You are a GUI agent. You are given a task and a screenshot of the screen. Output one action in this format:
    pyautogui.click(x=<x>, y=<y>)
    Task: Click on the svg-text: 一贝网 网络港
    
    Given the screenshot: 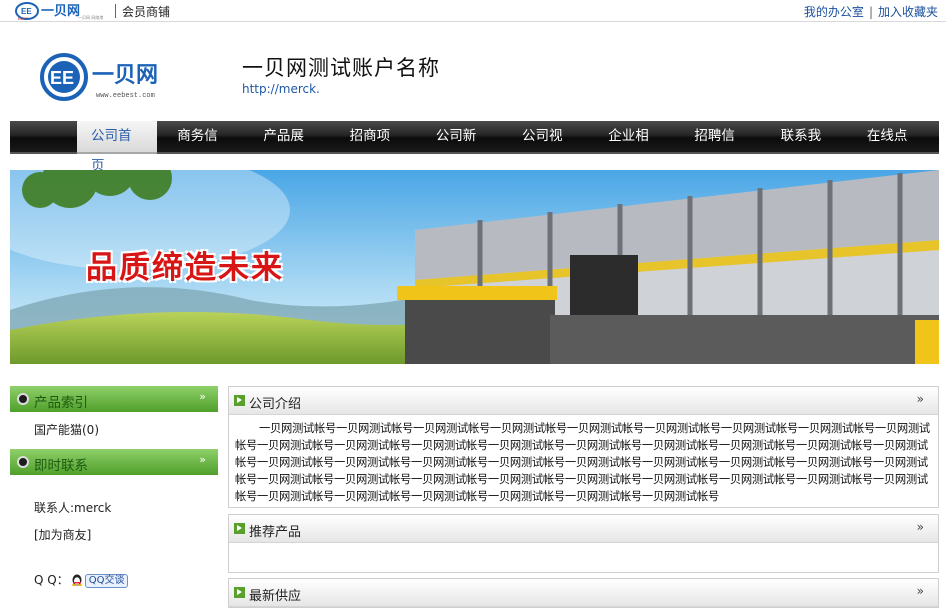 What is the action you would take?
    pyautogui.click(x=90, y=17)
    